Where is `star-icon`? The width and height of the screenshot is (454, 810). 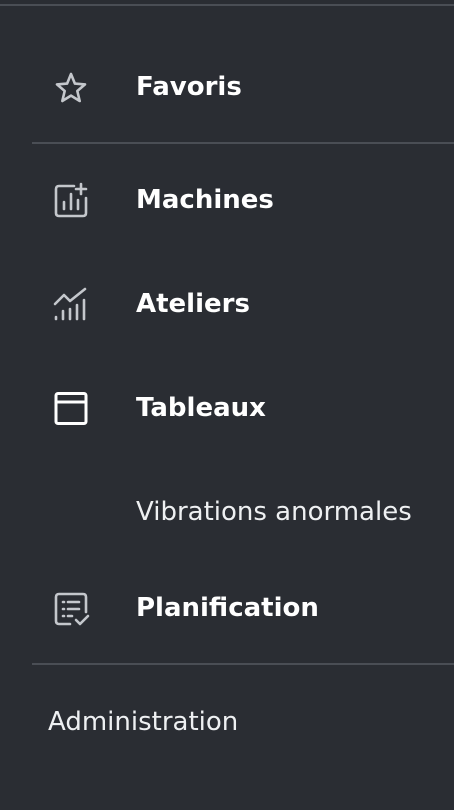 star-icon is located at coordinates (71, 88).